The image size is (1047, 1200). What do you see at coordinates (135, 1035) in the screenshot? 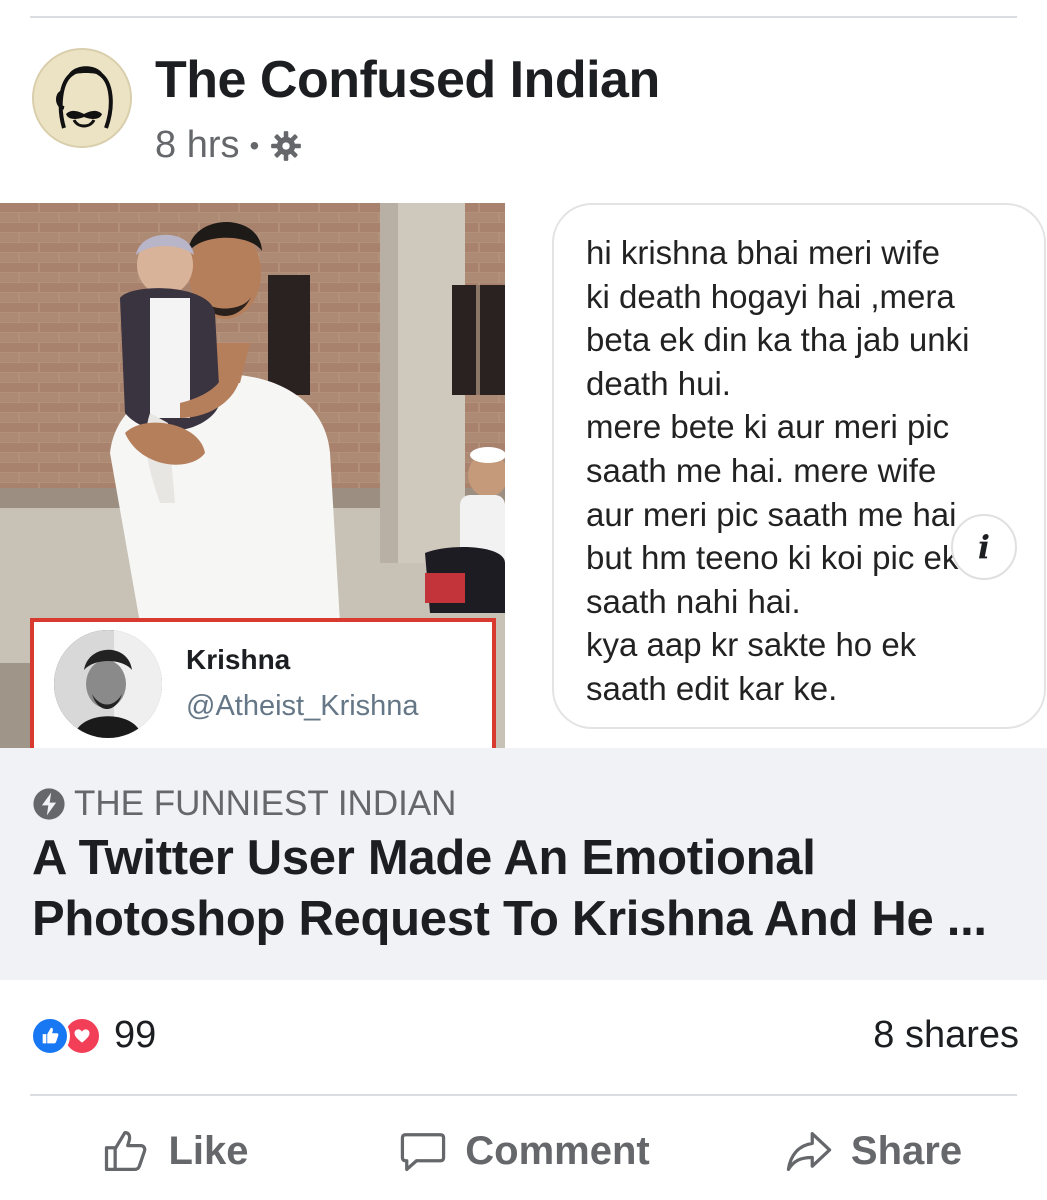
I see `reaction-count: 99` at bounding box center [135, 1035].